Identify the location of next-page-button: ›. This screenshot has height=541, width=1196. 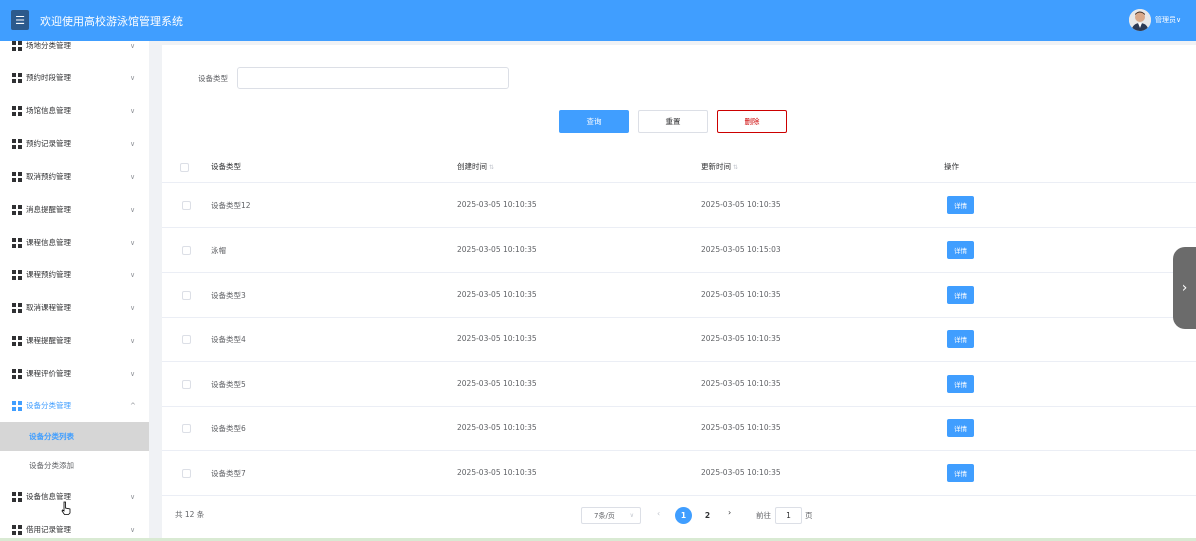
(729, 512).